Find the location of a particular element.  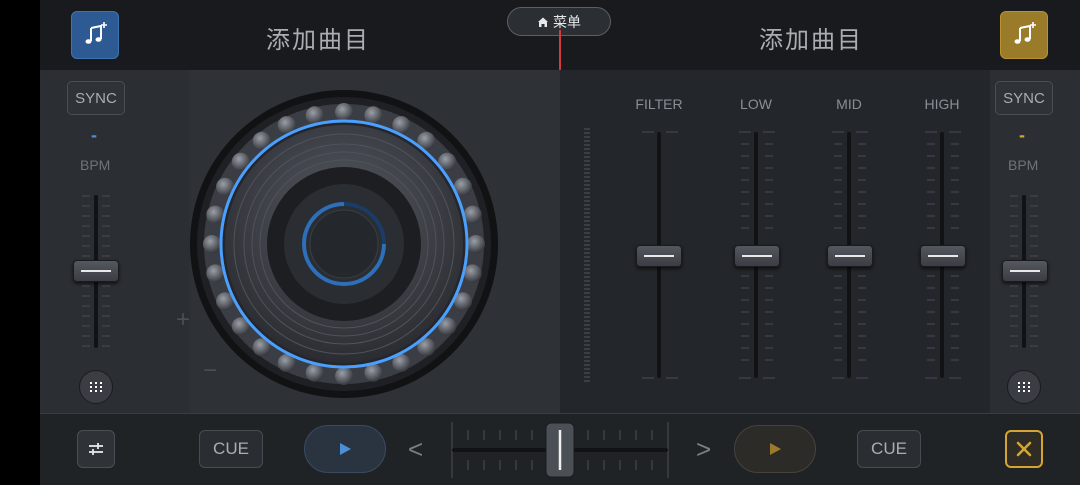

right-eq-button is located at coordinates (1024, 387).